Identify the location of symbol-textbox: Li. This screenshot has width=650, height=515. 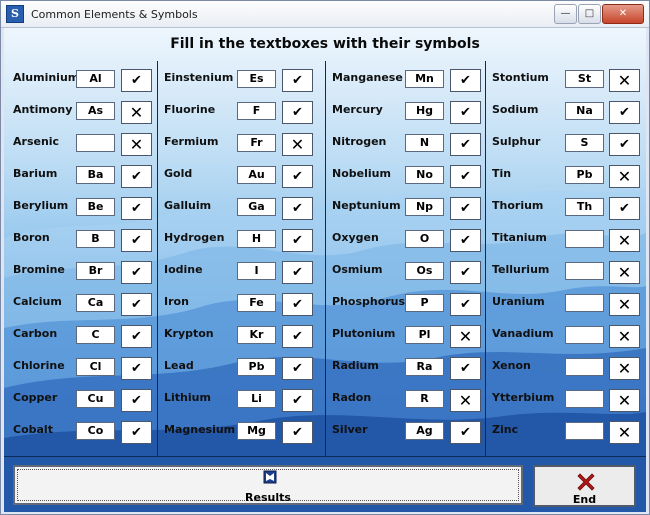
(256, 399).